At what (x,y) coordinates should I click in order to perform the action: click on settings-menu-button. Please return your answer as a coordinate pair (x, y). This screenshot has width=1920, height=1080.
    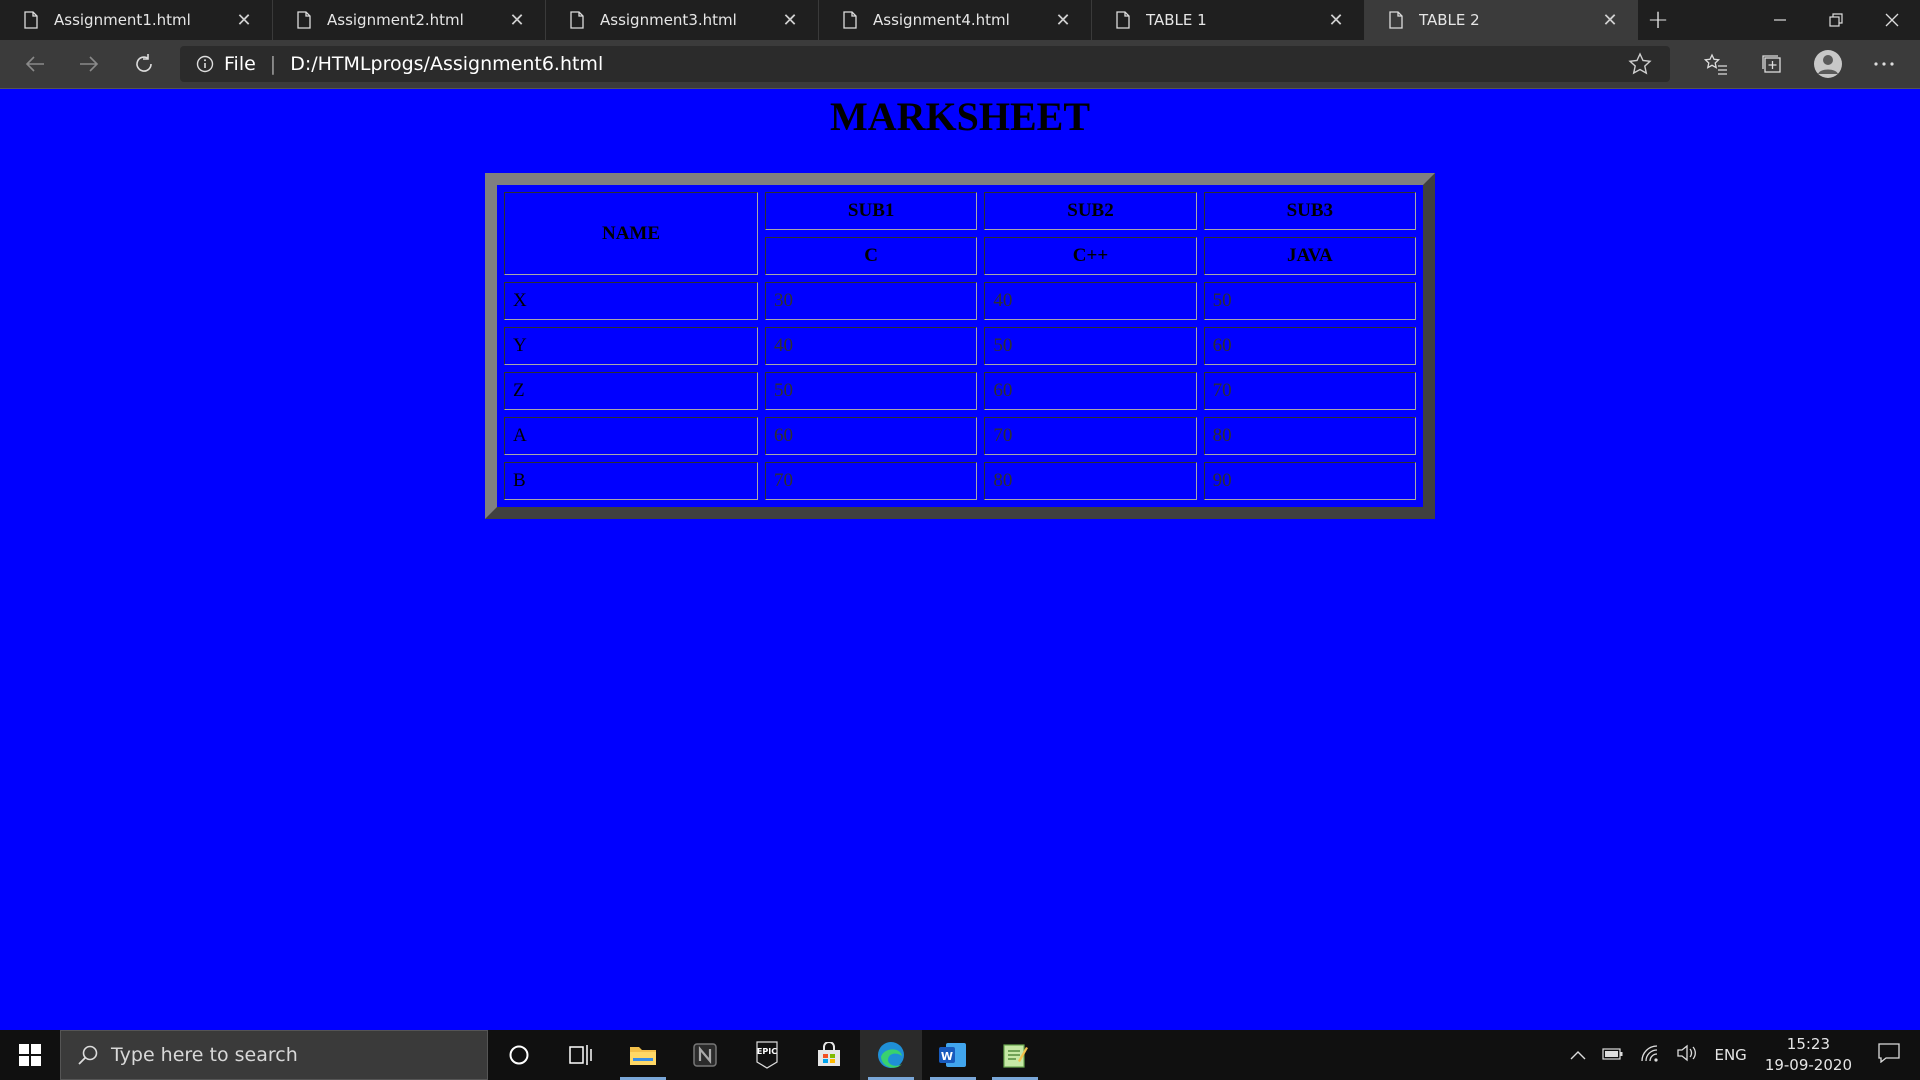
    Looking at the image, I should click on (1884, 64).